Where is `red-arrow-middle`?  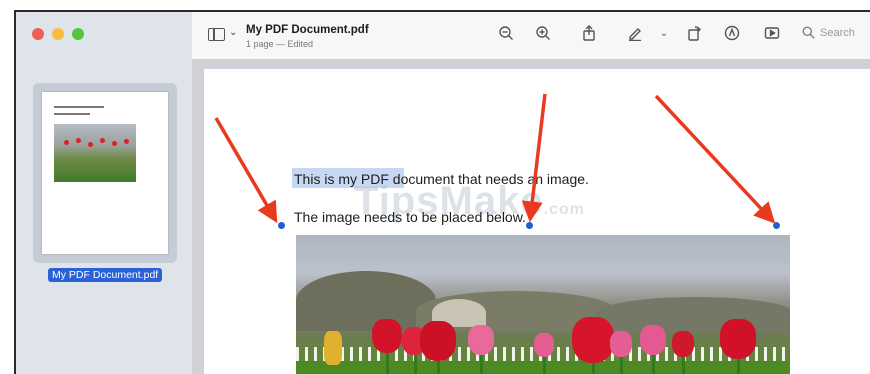
red-arrow-middle is located at coordinates (534, 158).